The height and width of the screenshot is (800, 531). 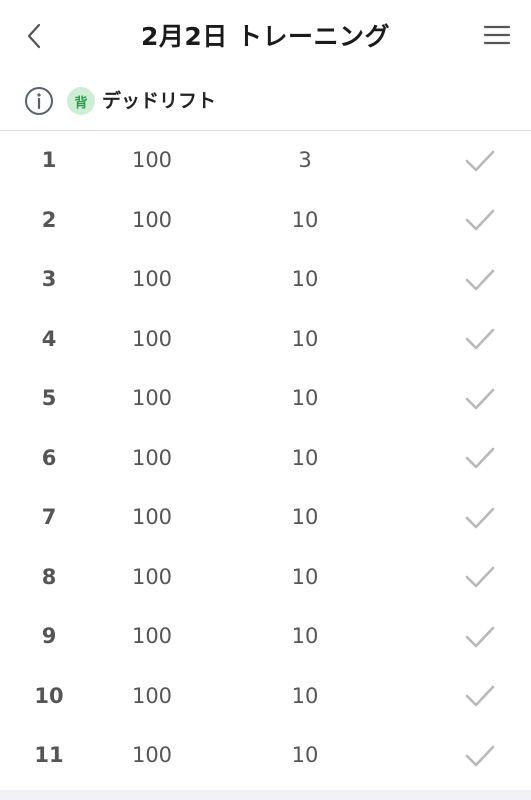 I want to click on set-number: 10, so click(x=49, y=695).